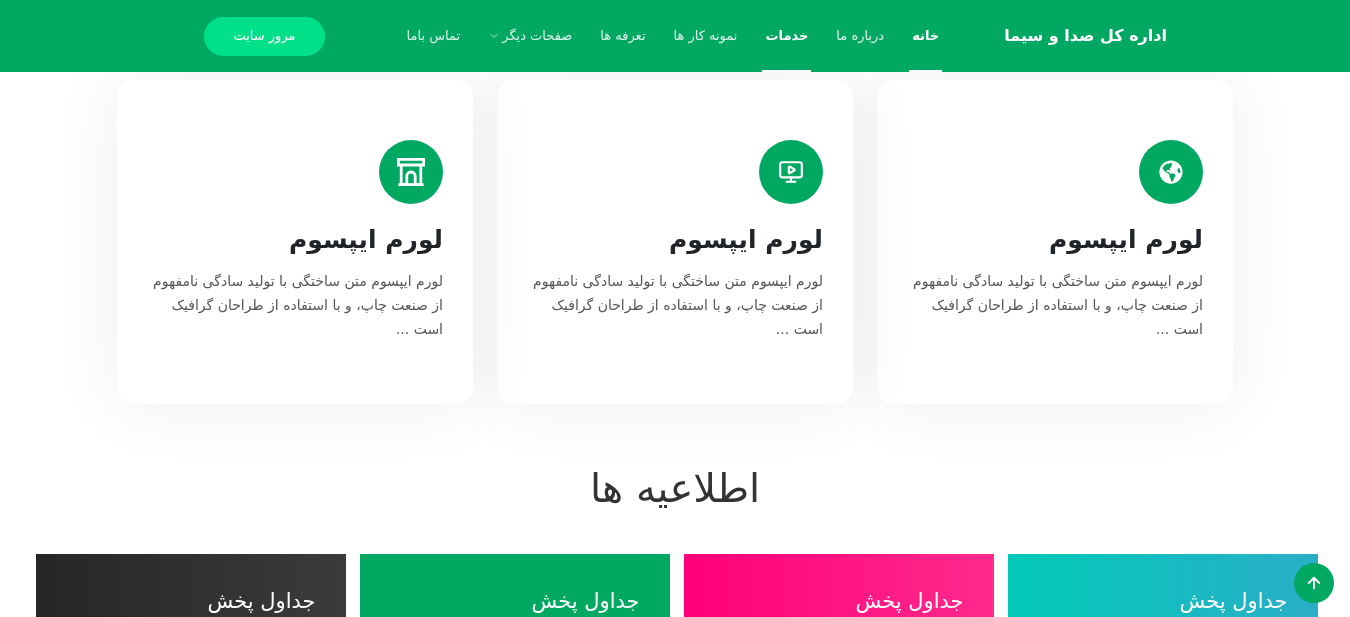 The width and height of the screenshot is (1350, 617). What do you see at coordinates (530, 36) in the screenshot?
I see `nav-link: صفحات دیگر` at bounding box center [530, 36].